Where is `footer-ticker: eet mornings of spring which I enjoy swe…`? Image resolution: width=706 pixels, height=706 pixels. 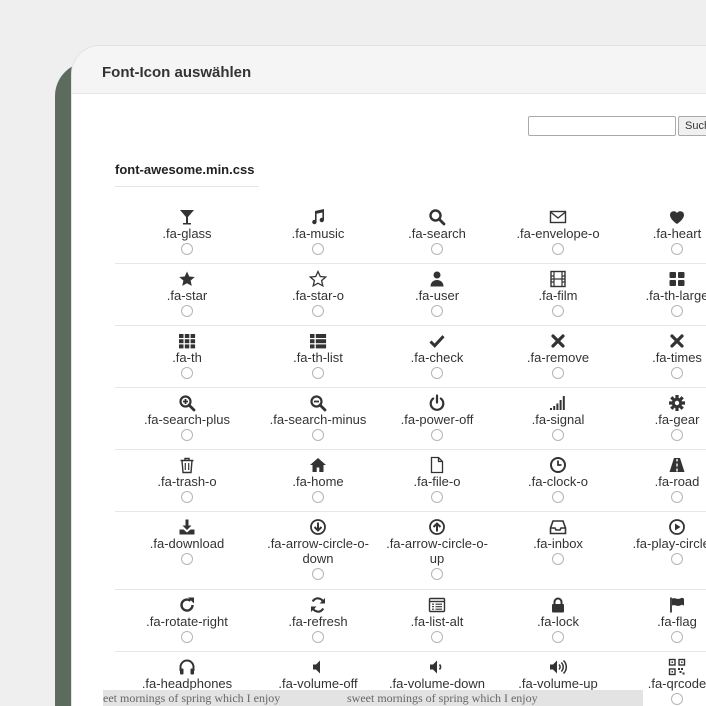
footer-ticker: eet mornings of spring which I enjoy swe… is located at coordinates (373, 698).